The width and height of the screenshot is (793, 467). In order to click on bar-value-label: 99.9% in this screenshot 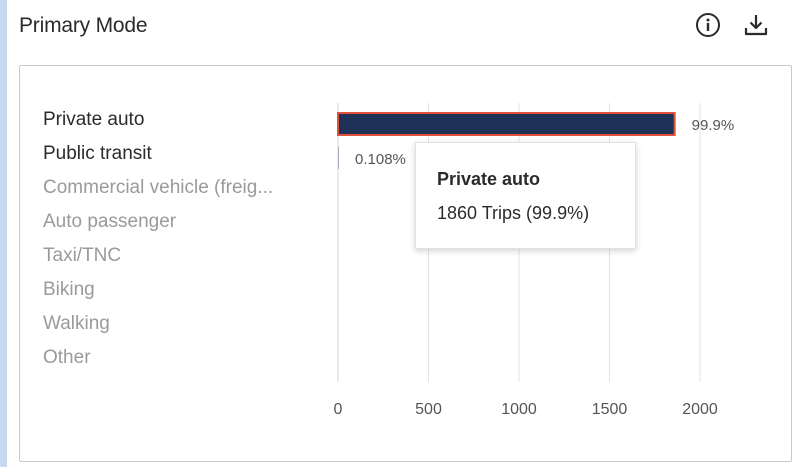, I will do `click(713, 125)`.